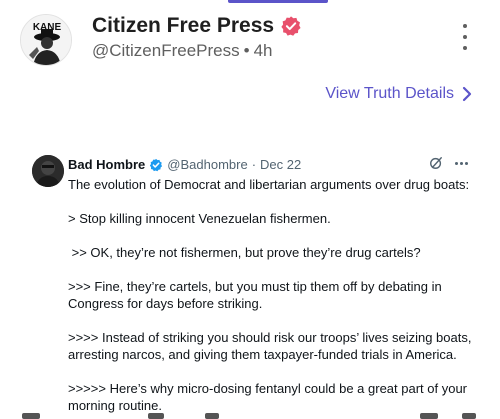 This screenshot has height=419, width=500. Describe the element at coordinates (46, 40) in the screenshot. I see `avatar: KANE` at that location.